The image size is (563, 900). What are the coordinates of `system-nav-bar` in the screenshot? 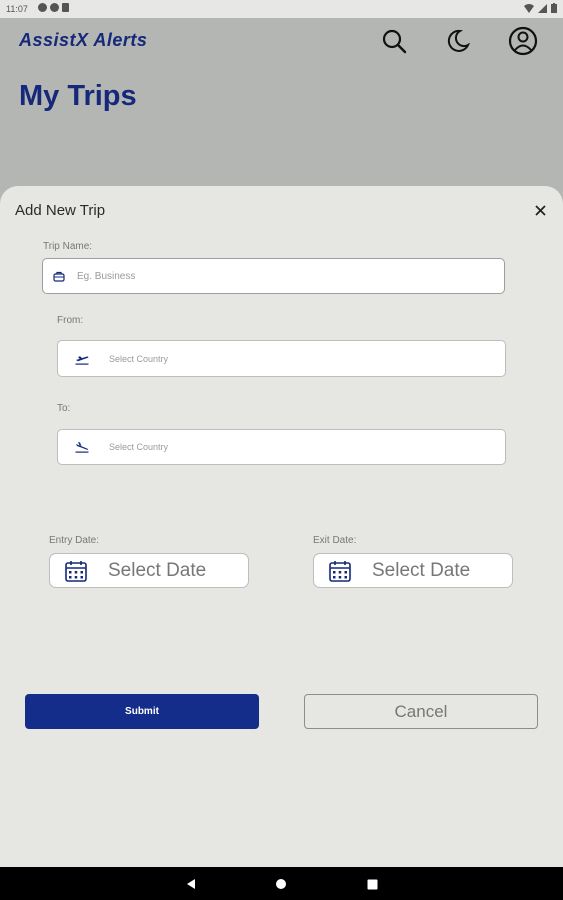 It's located at (281, 883).